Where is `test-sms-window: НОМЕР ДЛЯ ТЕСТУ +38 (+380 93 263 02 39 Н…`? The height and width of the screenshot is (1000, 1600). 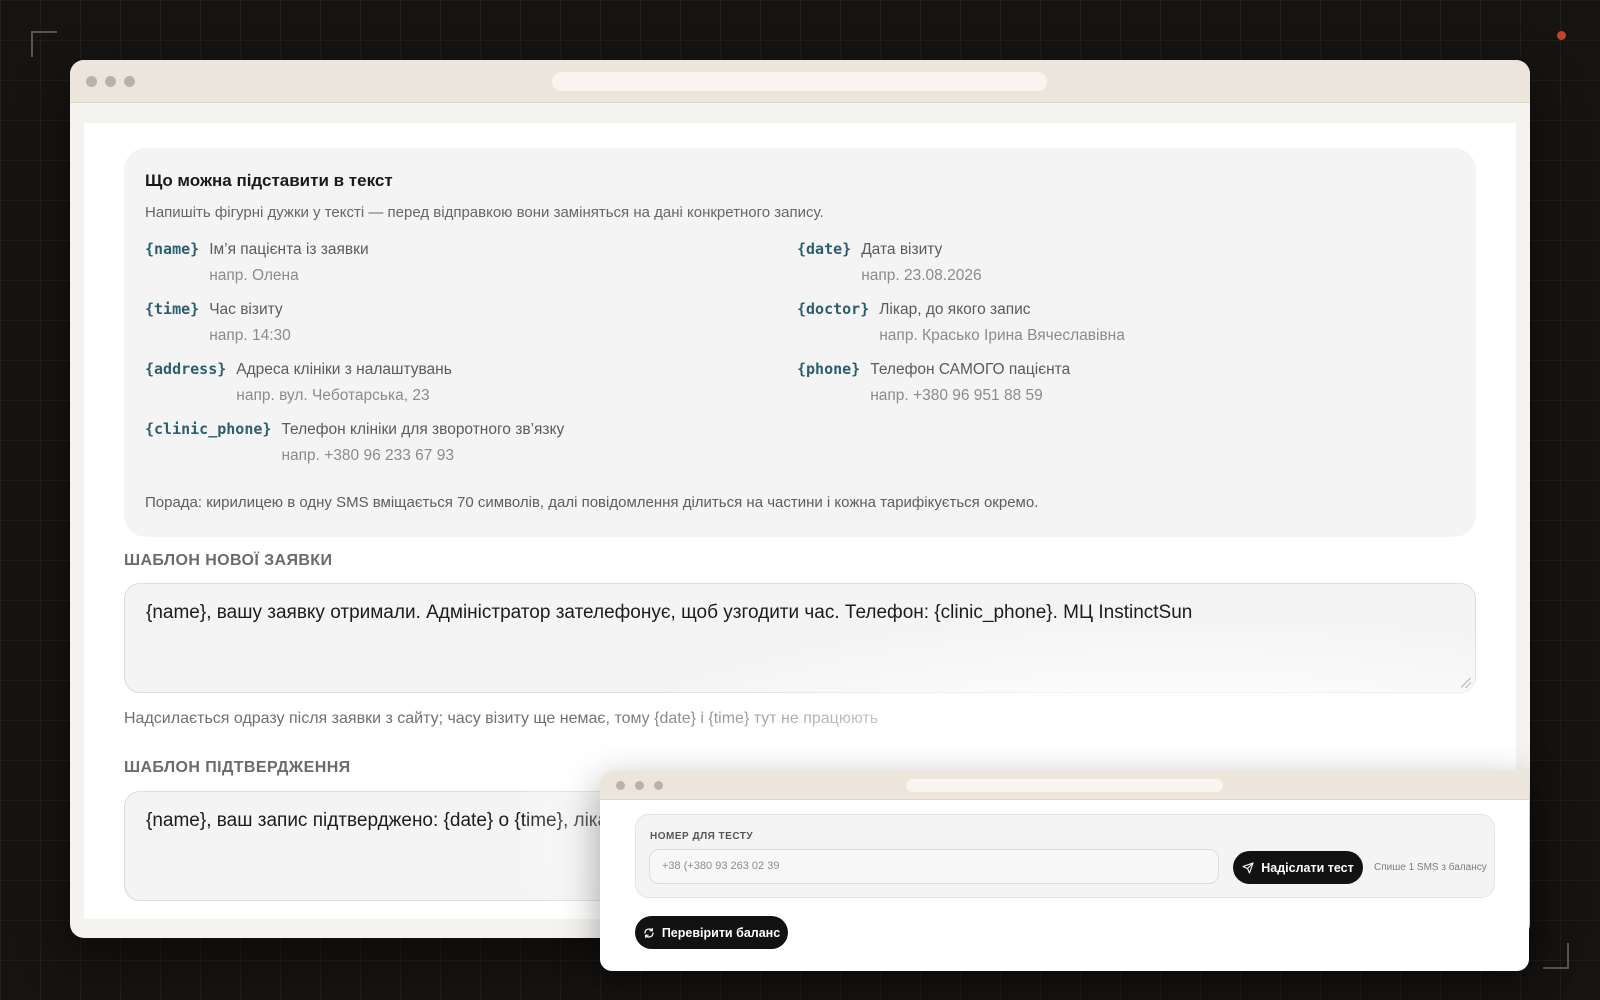
test-sms-window: НОМЕР ДЛЯ ТЕСТУ +38 (+380 93 263 02 39 Н… is located at coordinates (1064, 871).